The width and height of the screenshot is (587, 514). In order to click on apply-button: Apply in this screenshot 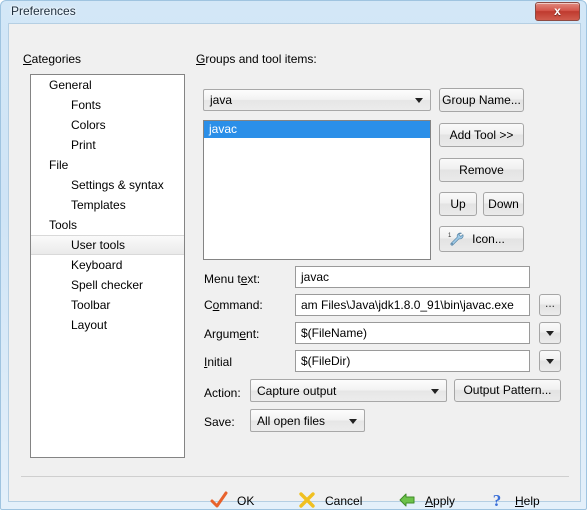, I will do `click(426, 501)`.